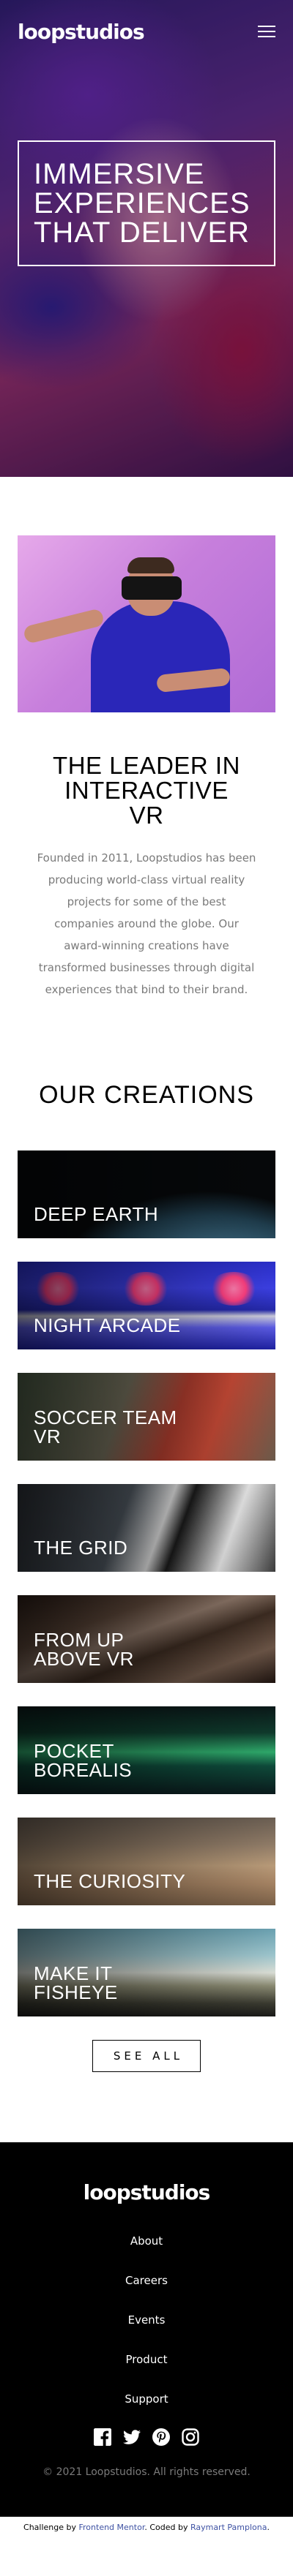  What do you see at coordinates (147, 1861) in the screenshot?
I see `creation-card-the-curiosity: The curiosity` at bounding box center [147, 1861].